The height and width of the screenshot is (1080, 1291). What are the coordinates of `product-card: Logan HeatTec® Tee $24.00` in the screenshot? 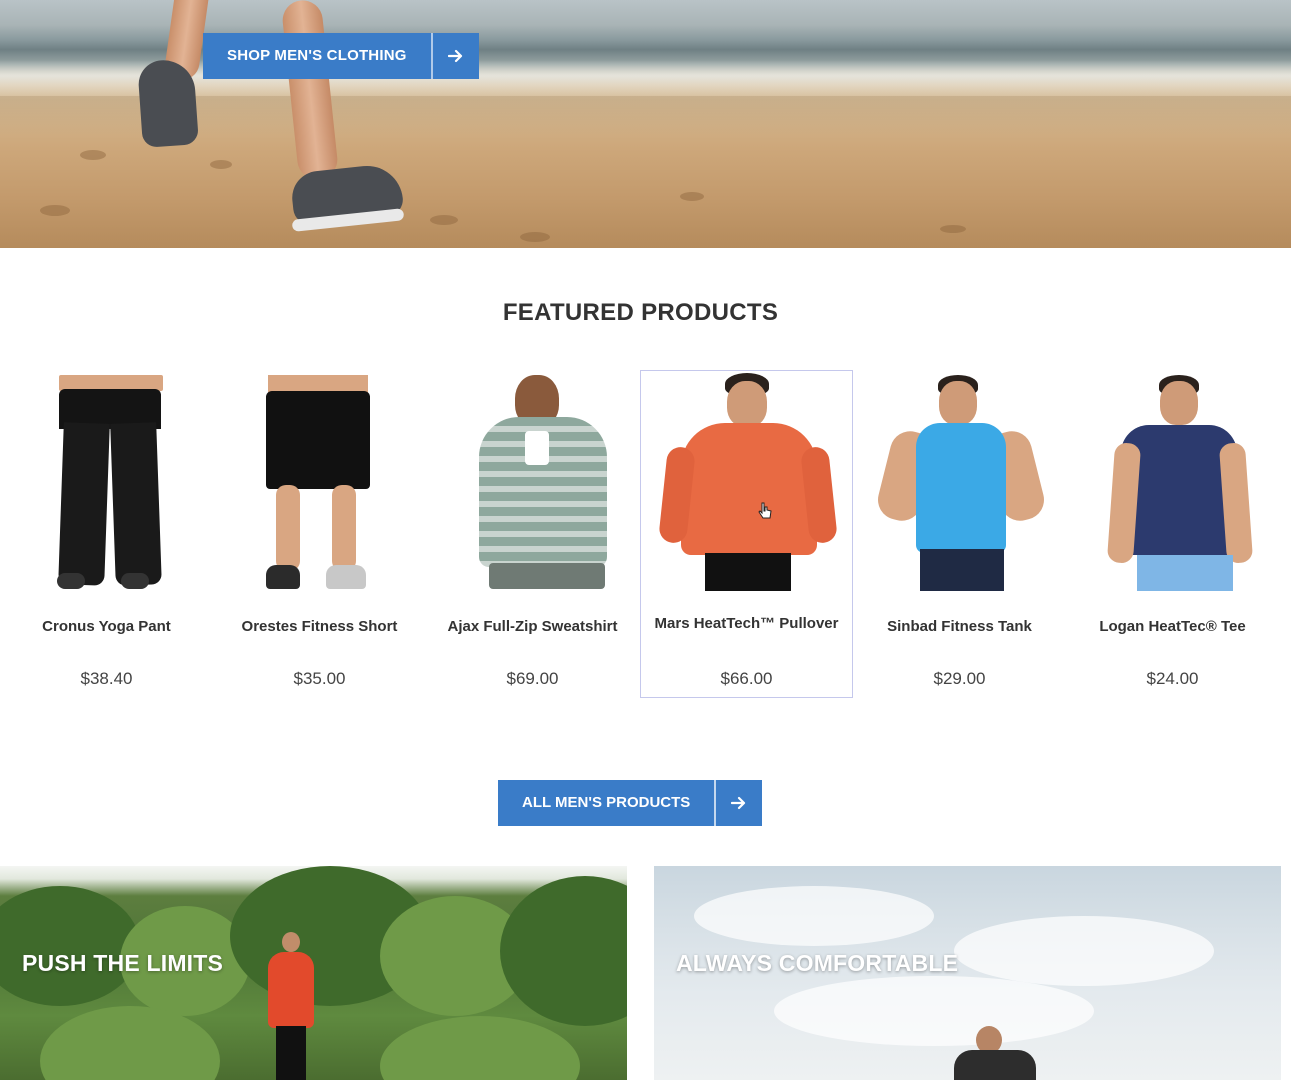 It's located at (1172, 534).